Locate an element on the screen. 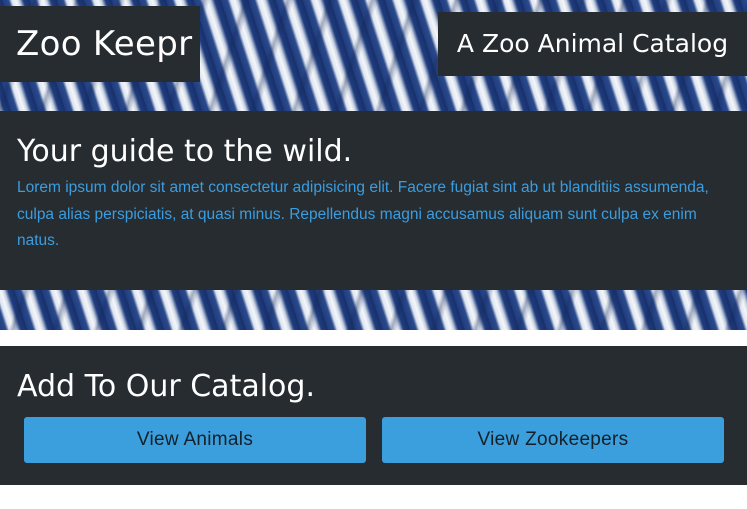  brand-logo: Zoo Keepr is located at coordinates (100, 44).